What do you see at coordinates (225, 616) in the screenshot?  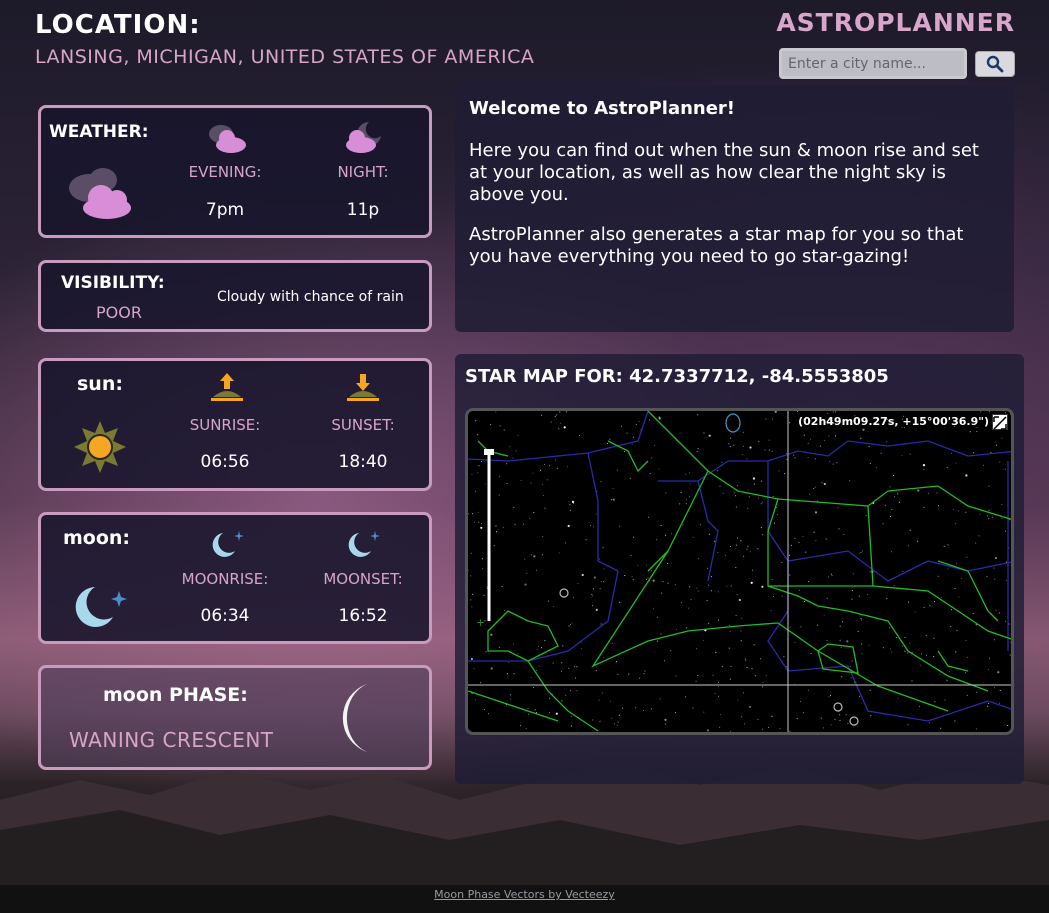 I see `moonrise-value: 06:34` at bounding box center [225, 616].